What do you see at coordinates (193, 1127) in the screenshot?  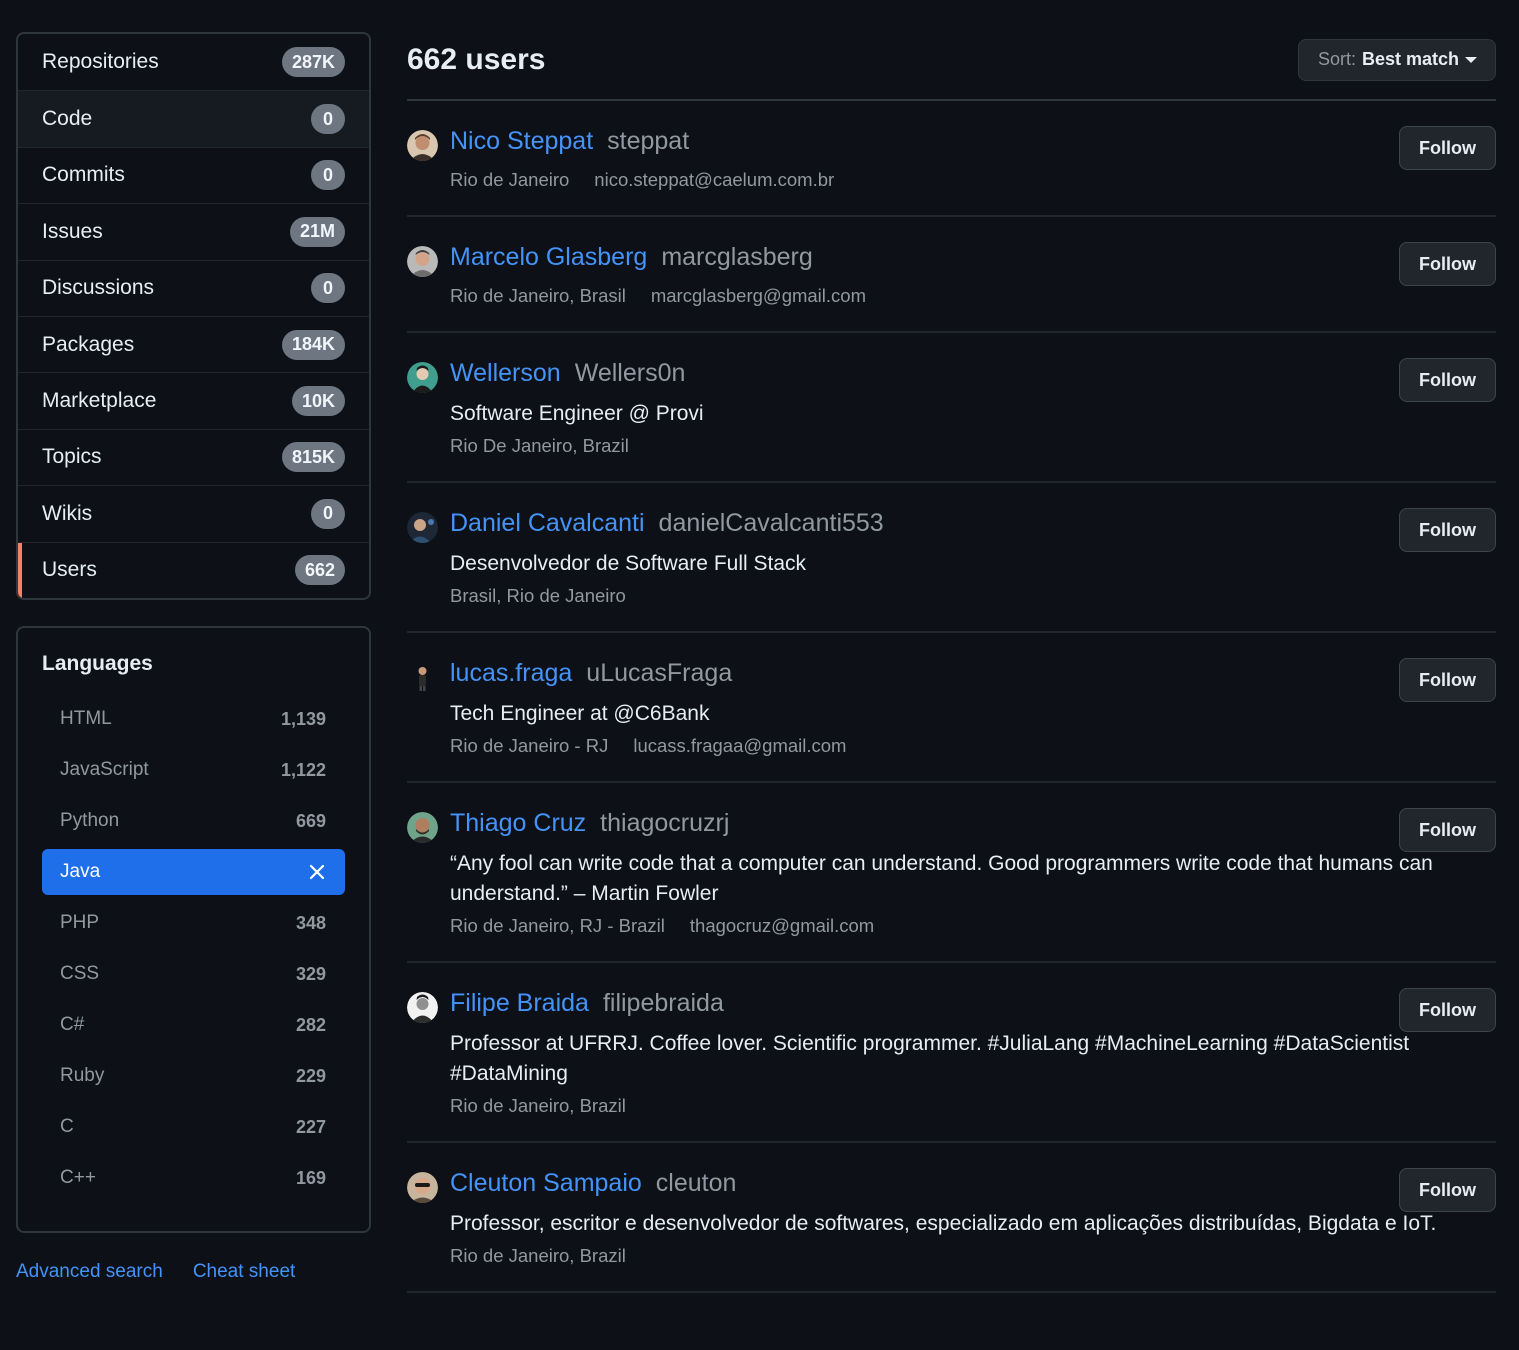 I see `language-filter-c: C 227` at bounding box center [193, 1127].